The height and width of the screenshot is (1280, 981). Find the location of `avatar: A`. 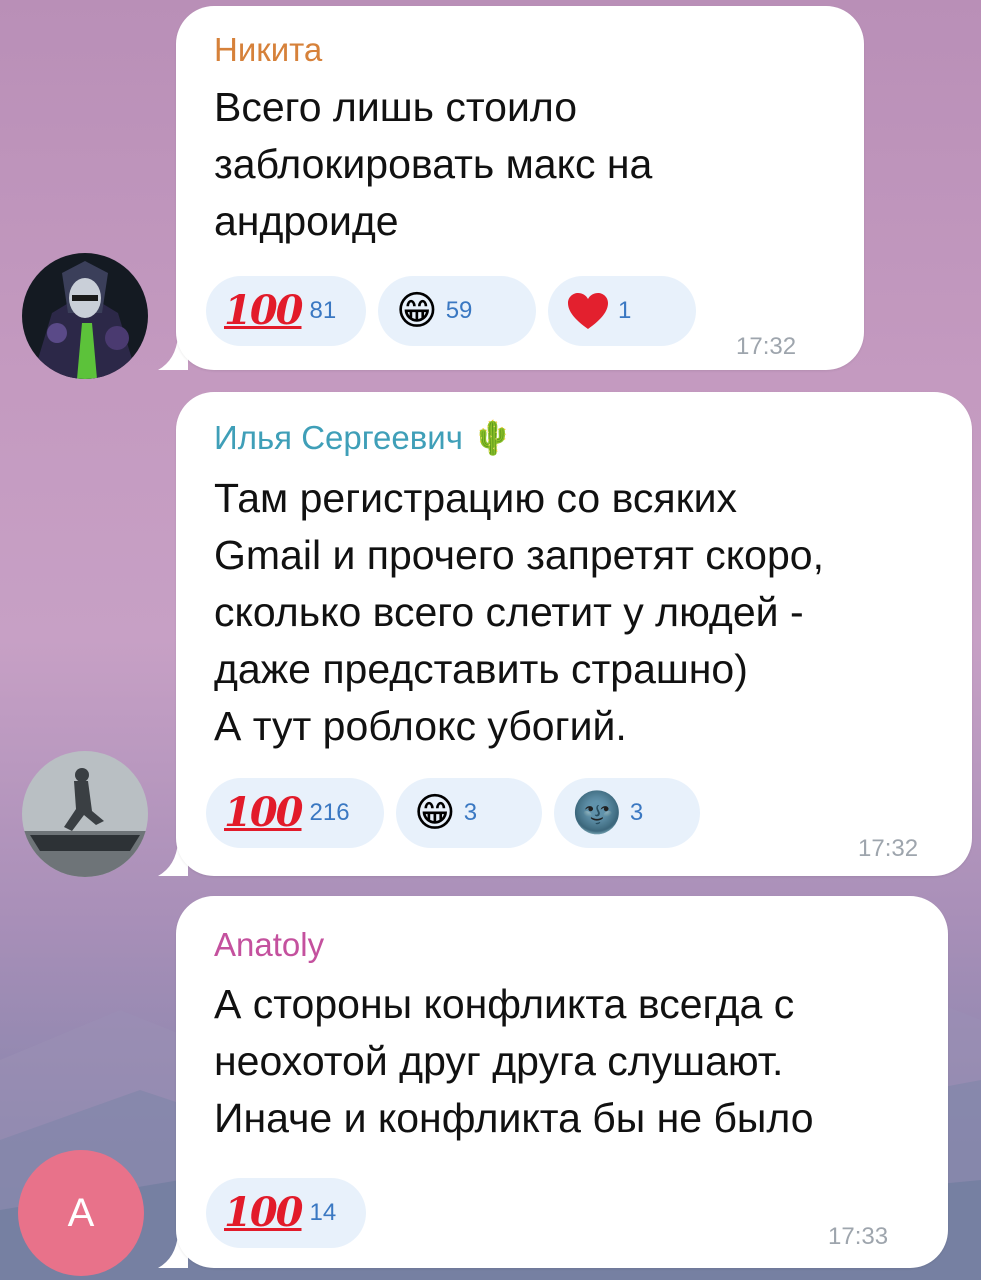

avatar: A is located at coordinates (81, 1213).